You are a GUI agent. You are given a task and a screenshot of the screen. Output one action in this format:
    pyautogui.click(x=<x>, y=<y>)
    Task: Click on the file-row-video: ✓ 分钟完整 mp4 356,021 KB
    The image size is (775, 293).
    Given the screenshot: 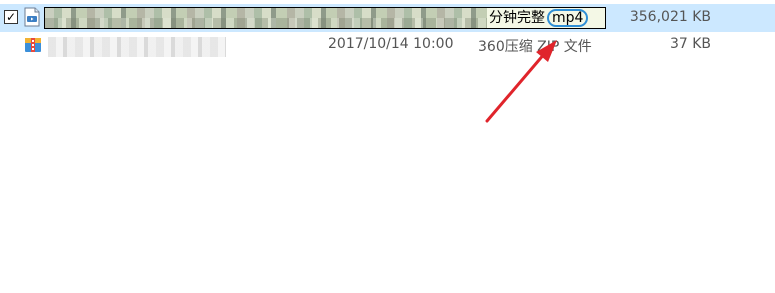 What is the action you would take?
    pyautogui.click(x=387, y=18)
    